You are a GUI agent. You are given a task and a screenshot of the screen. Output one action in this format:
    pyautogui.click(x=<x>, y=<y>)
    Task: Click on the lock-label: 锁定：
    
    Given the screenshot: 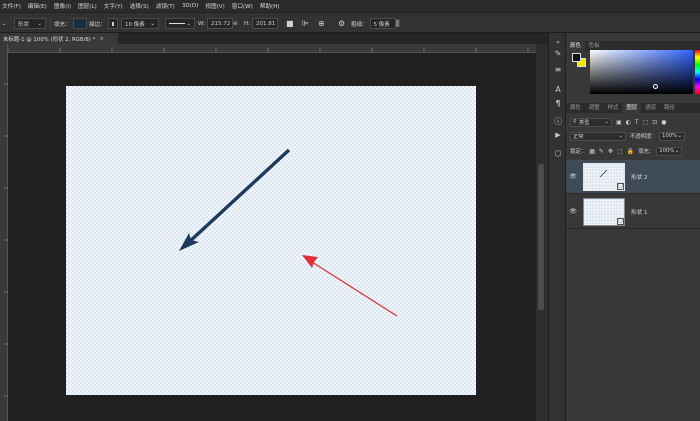 What is the action you would take?
    pyautogui.click(x=578, y=152)
    